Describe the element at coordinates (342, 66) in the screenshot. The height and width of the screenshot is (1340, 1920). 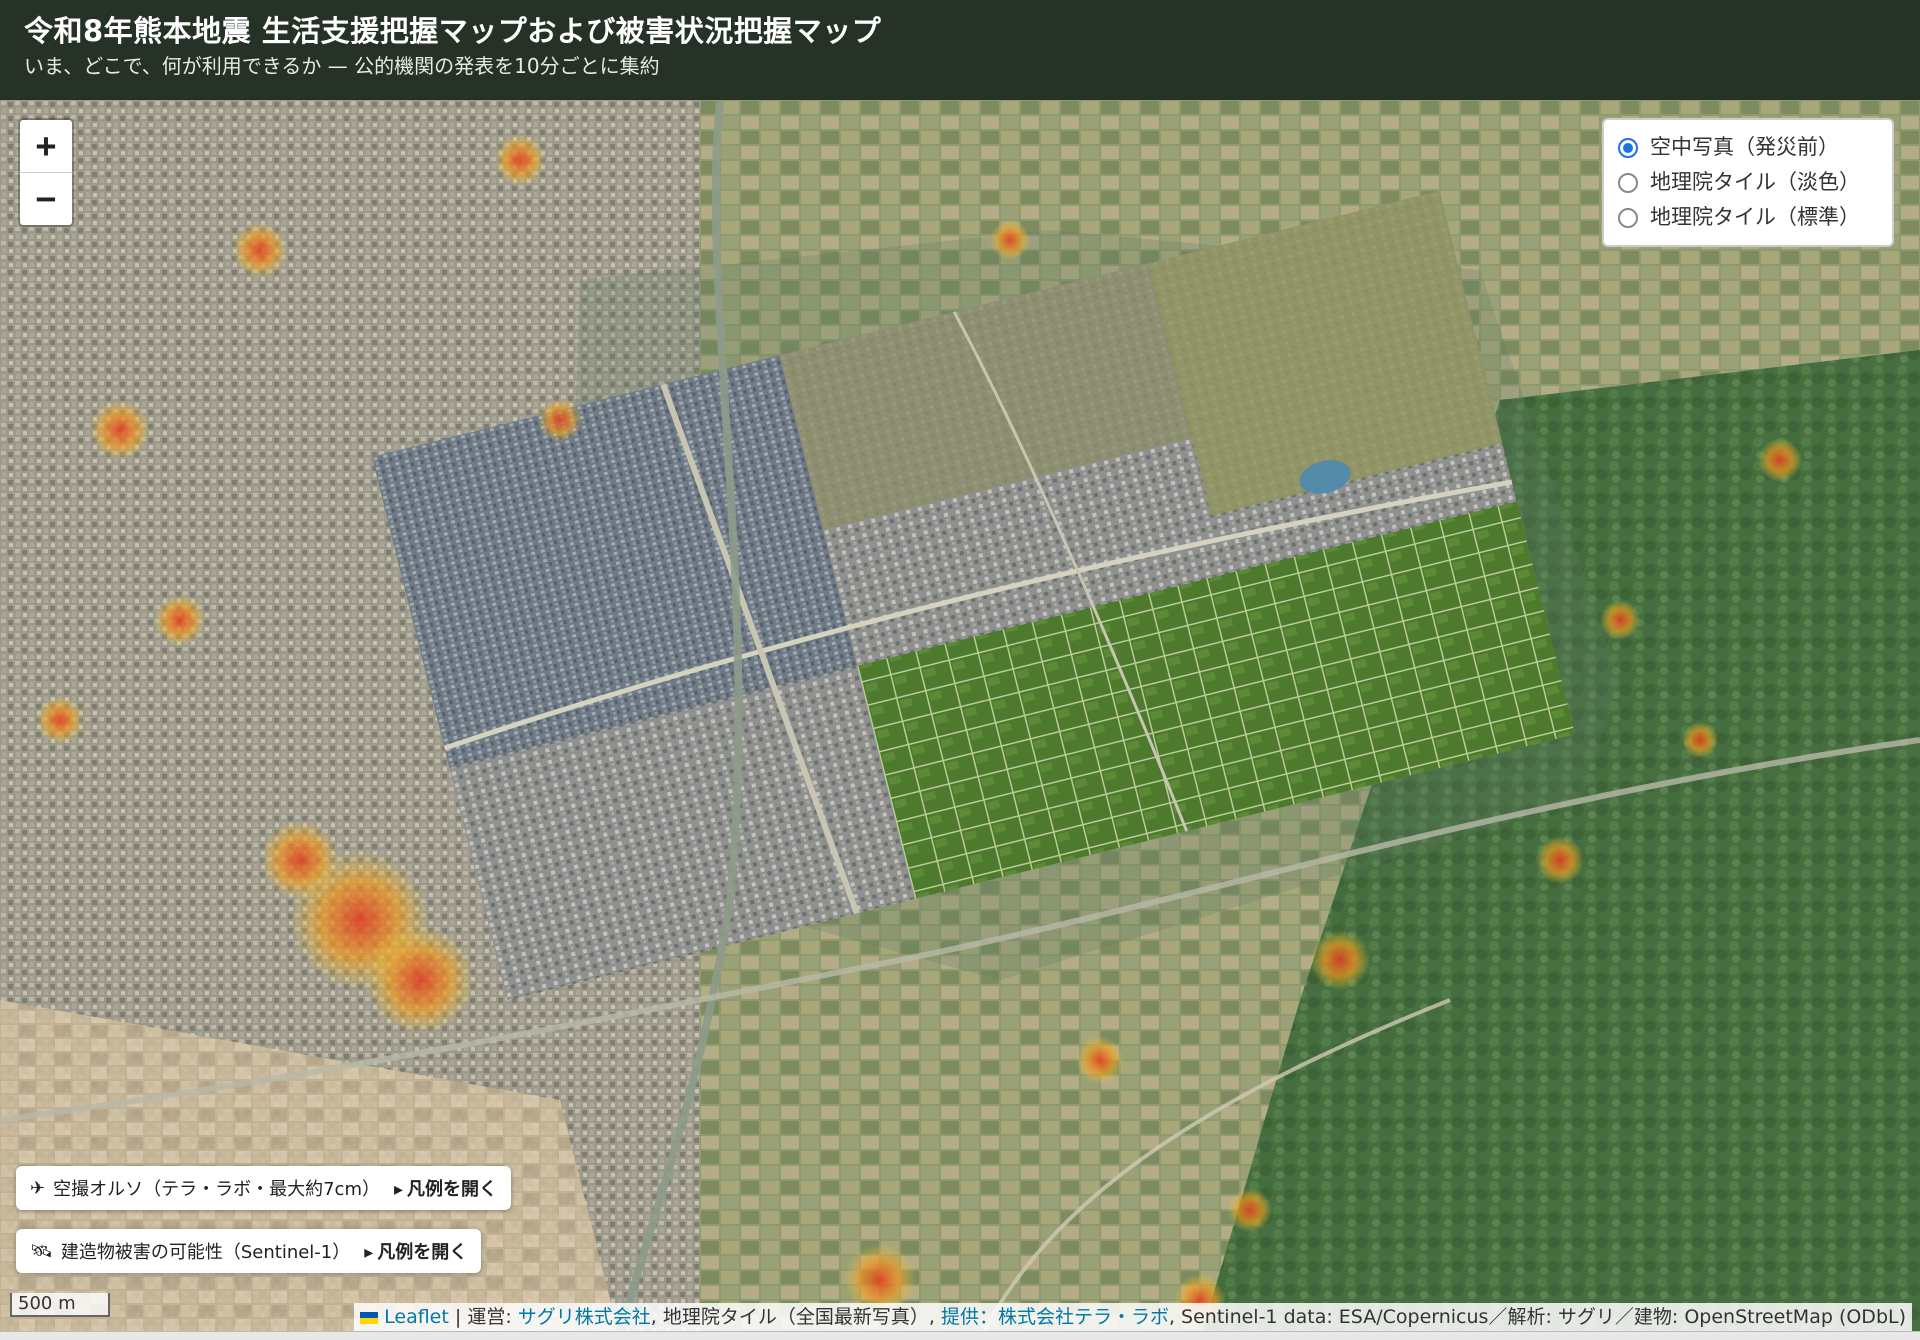
I see `page-subtitle: いま、どこで、何が利用できるか — 公的機関の発表を10分ごとに集約` at that location.